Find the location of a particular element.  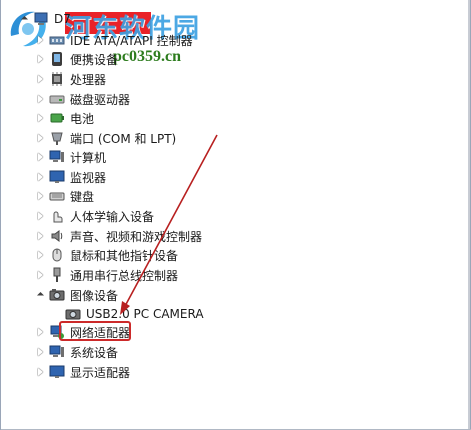

annotation-arrow is located at coordinates (169, 224).